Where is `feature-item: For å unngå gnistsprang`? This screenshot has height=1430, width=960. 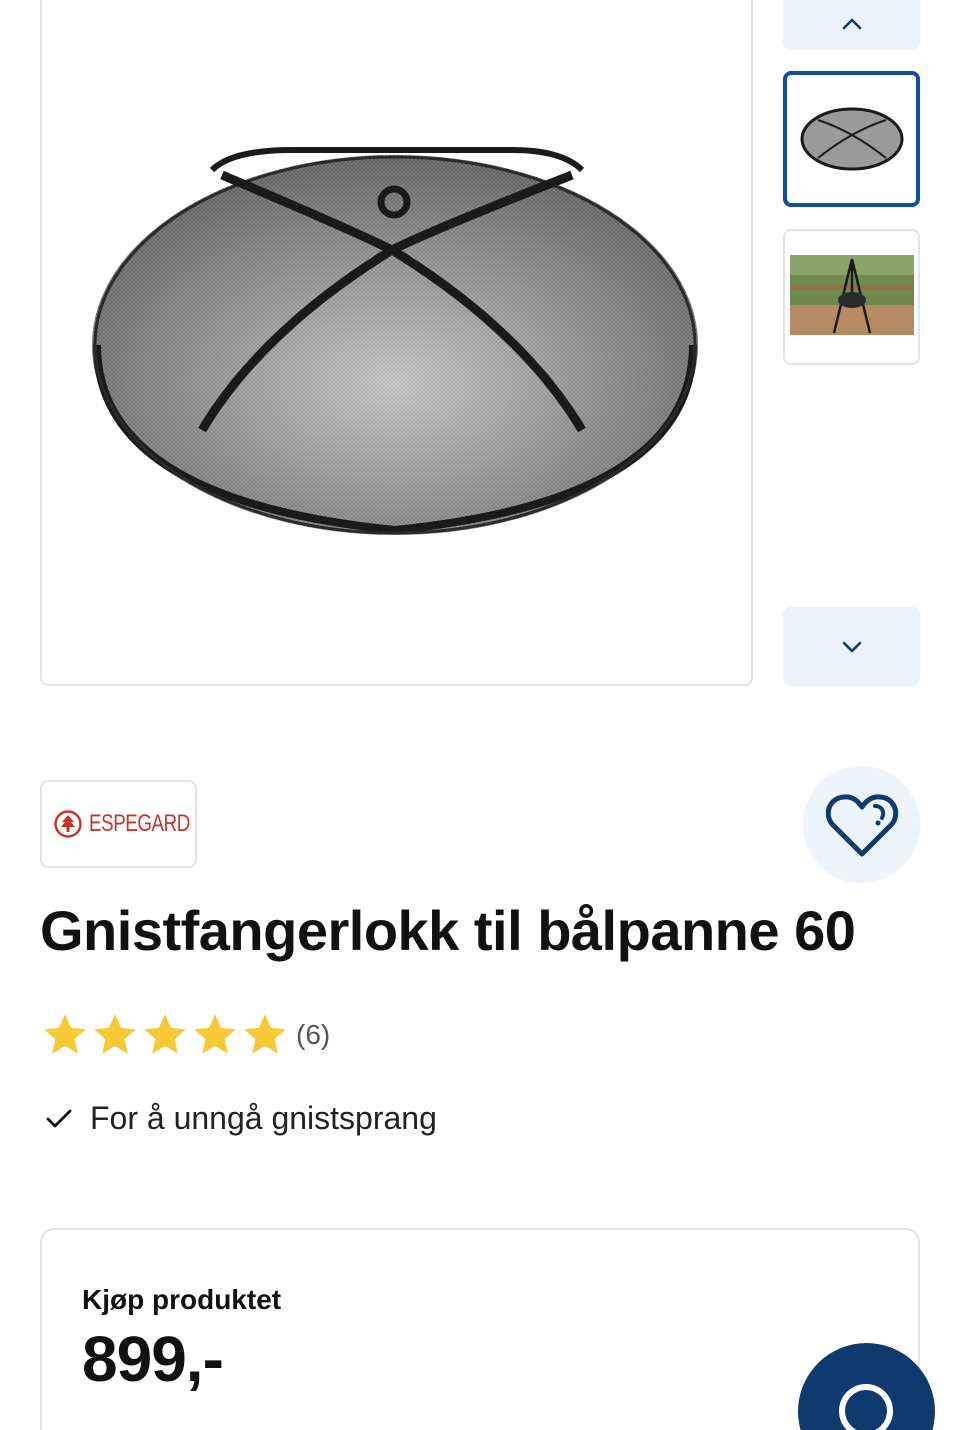
feature-item: For å unngå gnistsprang is located at coordinates (240, 1118).